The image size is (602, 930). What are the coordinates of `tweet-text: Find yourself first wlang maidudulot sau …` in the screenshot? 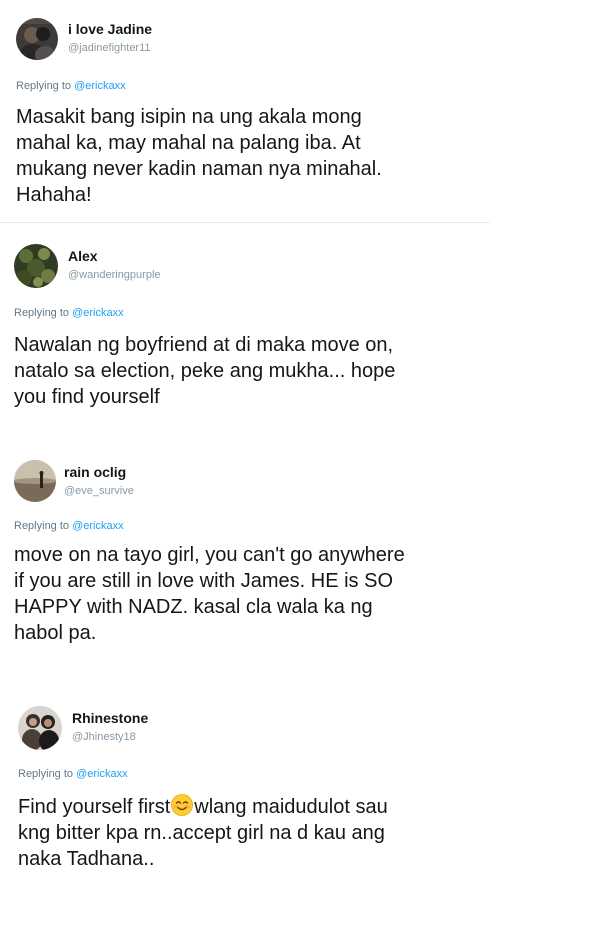 It's located at (303, 833).